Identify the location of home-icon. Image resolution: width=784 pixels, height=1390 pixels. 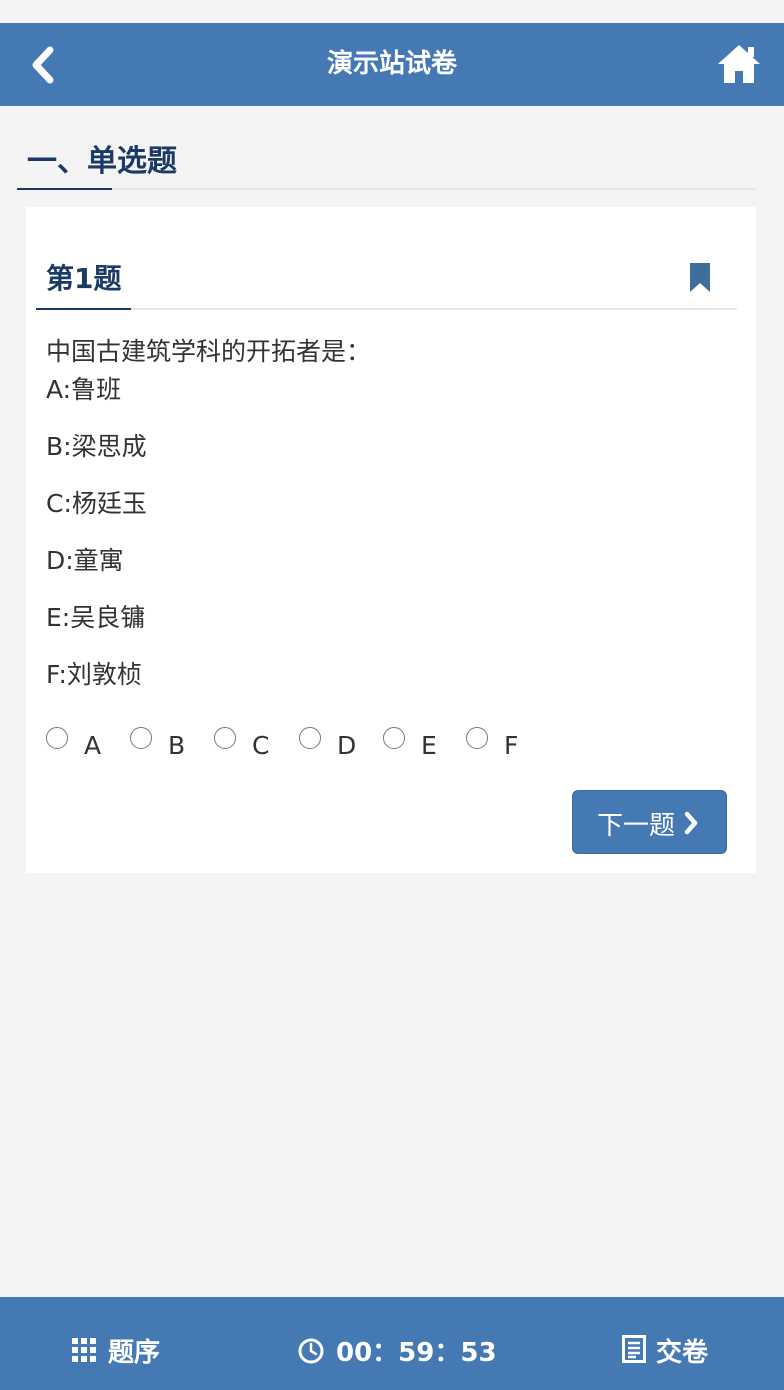
(739, 64).